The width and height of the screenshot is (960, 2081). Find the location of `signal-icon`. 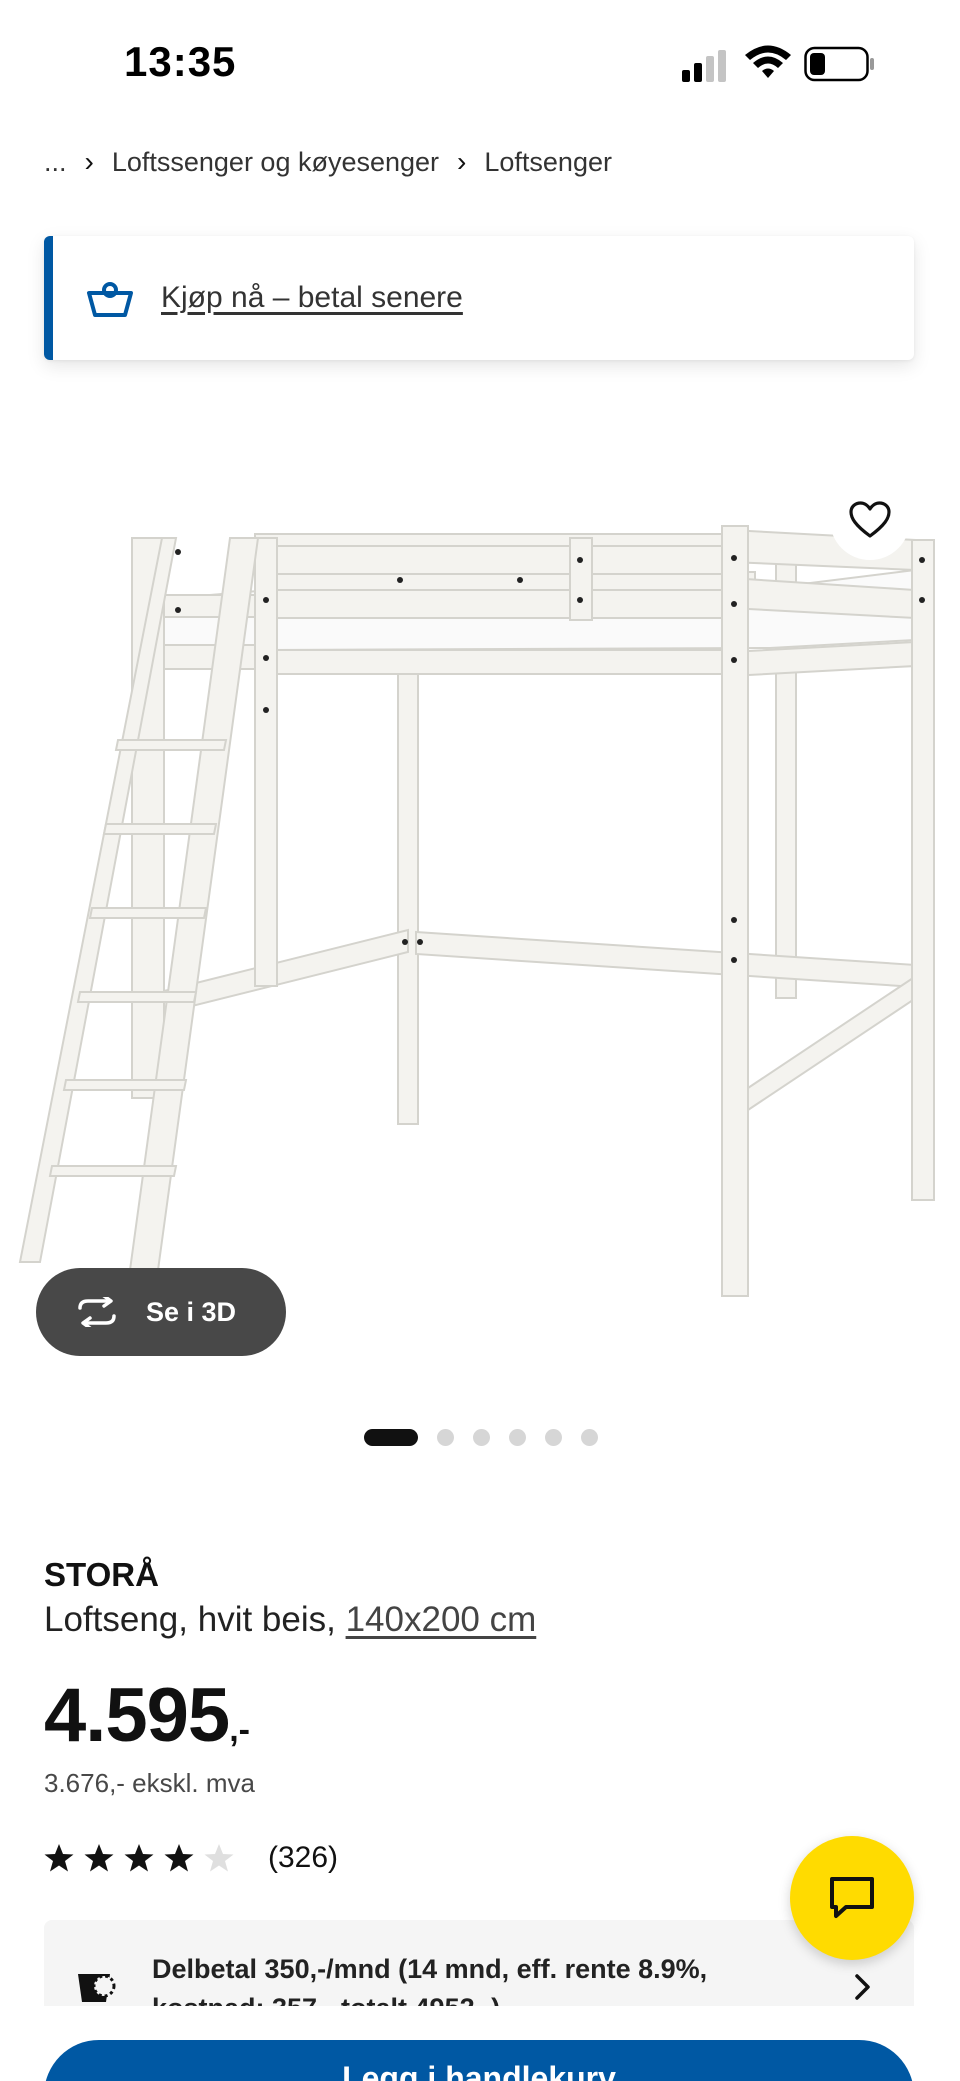

signal-icon is located at coordinates (704, 66).